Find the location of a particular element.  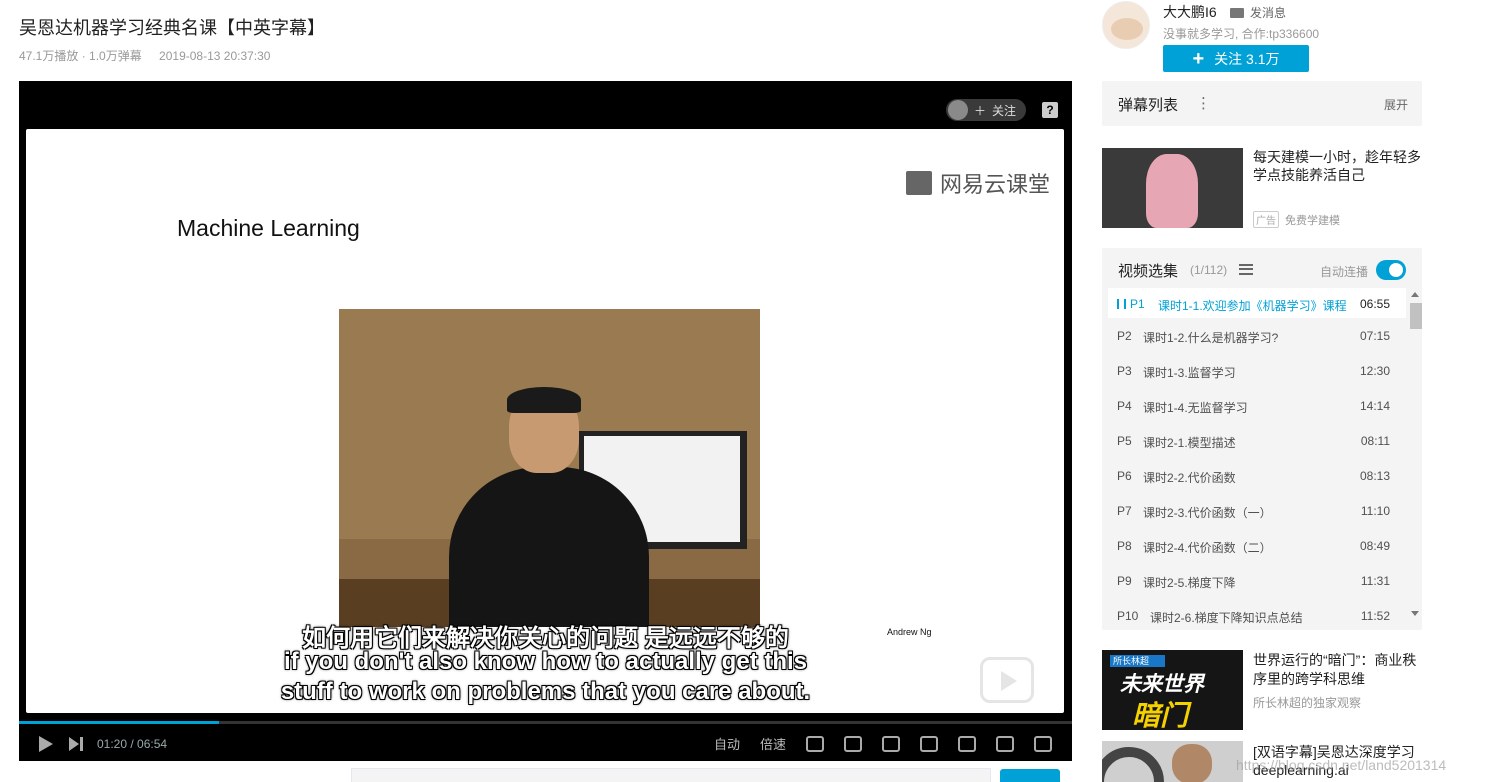

episode-index: P7 is located at coordinates (1124, 511).